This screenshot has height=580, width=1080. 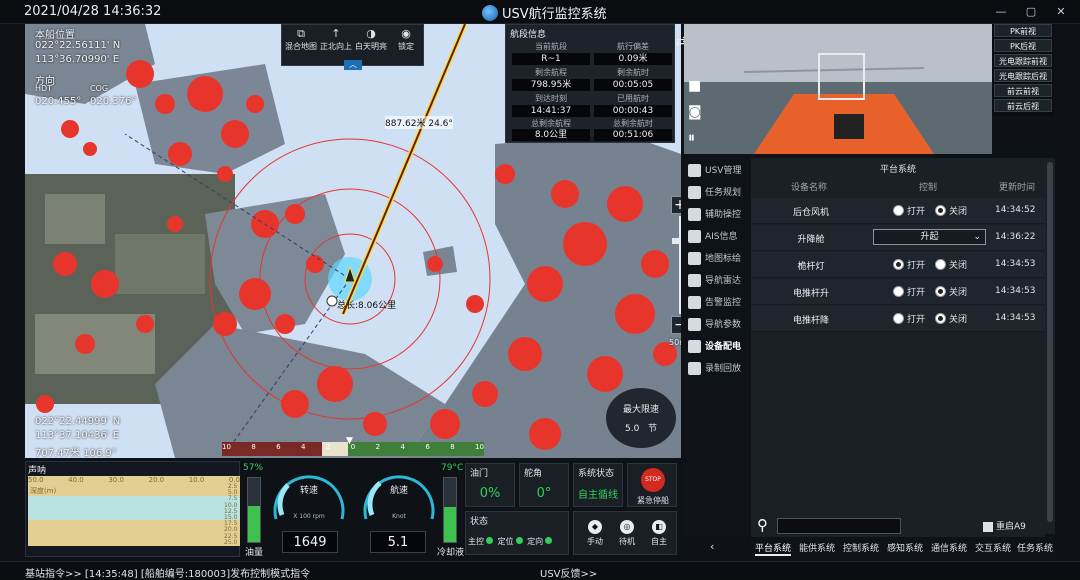 What do you see at coordinates (716, 347) in the screenshot?
I see `nav-power-distribution: 设备配电` at bounding box center [716, 347].